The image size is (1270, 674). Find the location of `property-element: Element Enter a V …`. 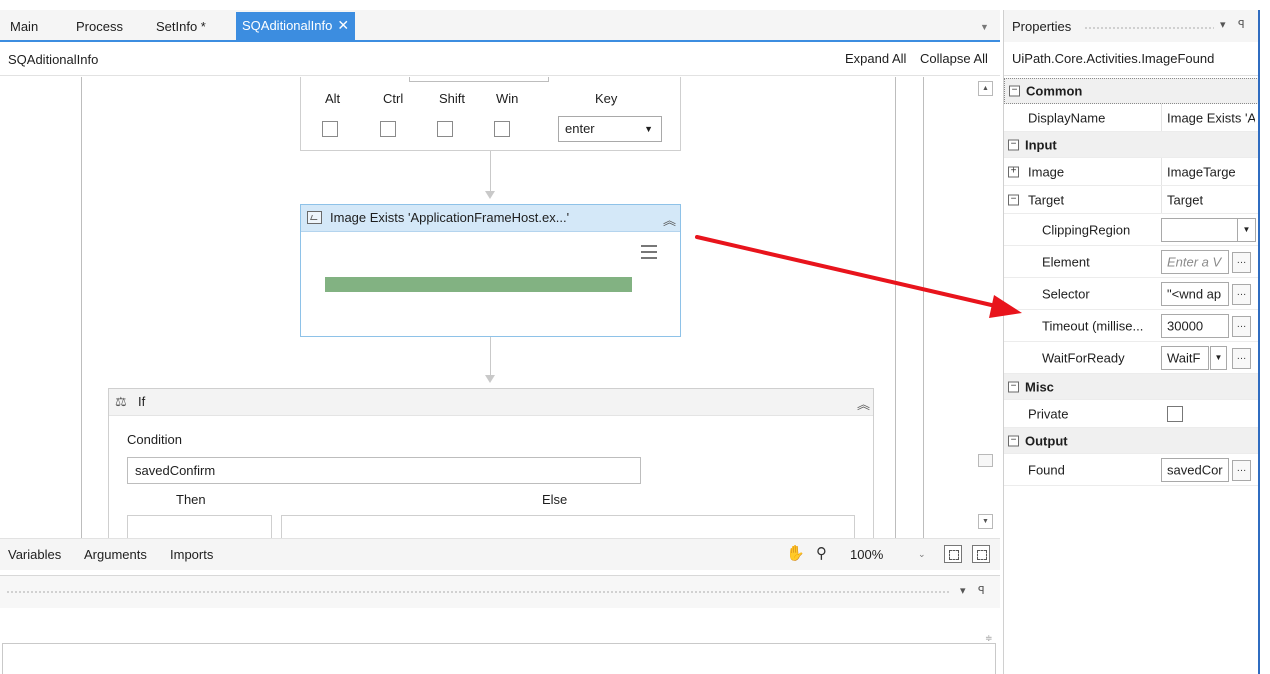

property-element: Element Enter a V … is located at coordinates (1131, 262).